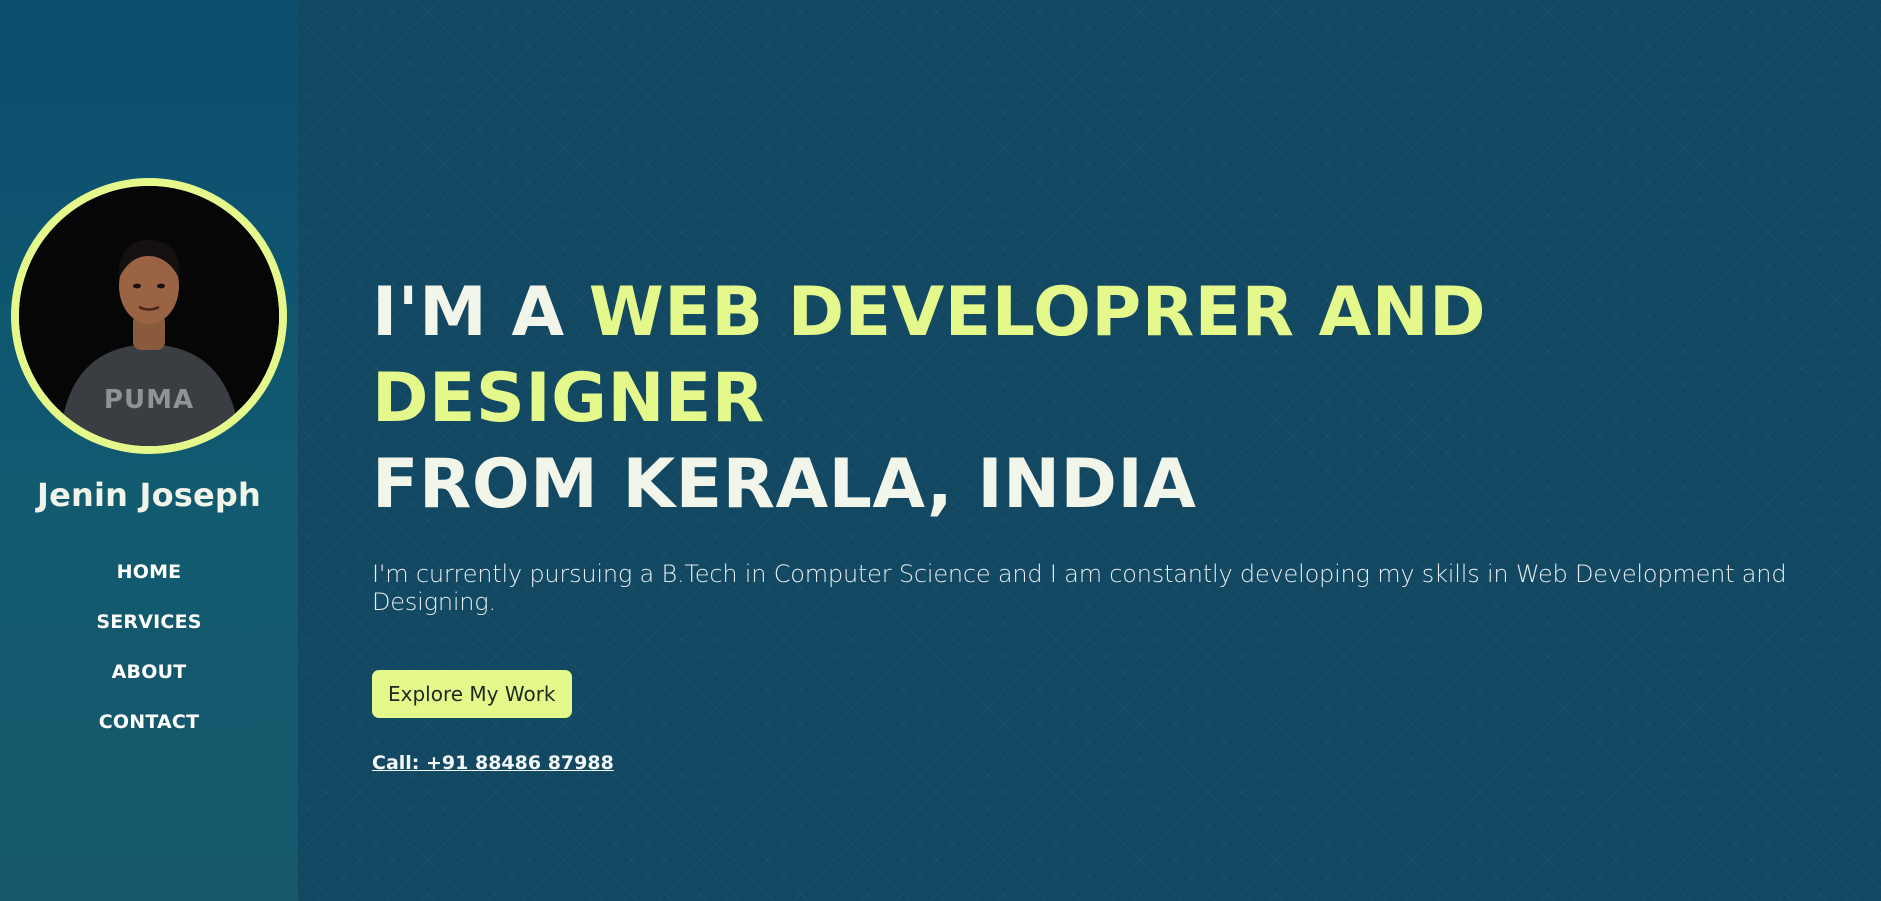 This screenshot has width=1881, height=901. I want to click on nav-link-about: ABOUT, so click(149, 672).